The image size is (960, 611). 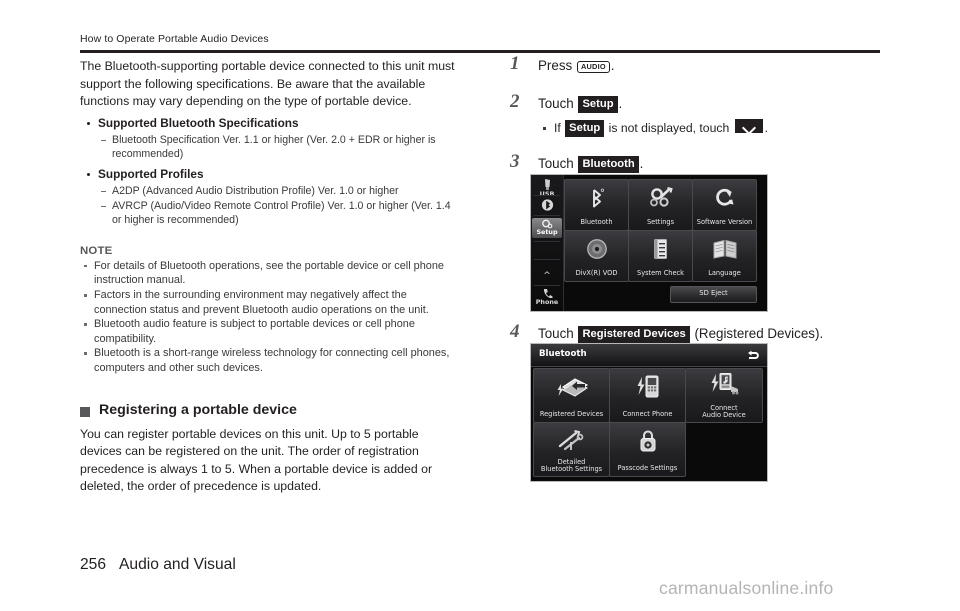 I want to click on running-head: How to Operate Portable Audio Devices, so click(x=174, y=39).